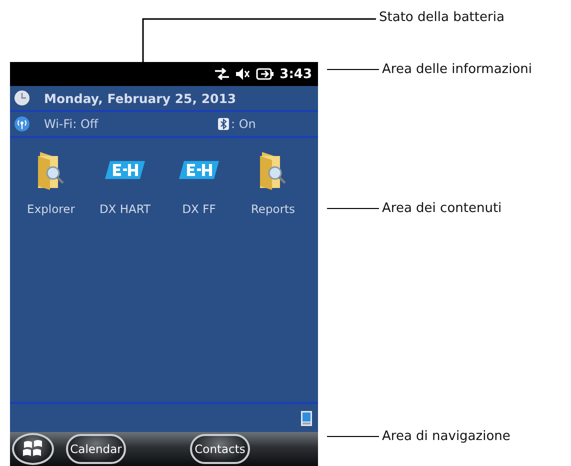  I want to click on app-shortcut: DX HART, so click(125, 182).